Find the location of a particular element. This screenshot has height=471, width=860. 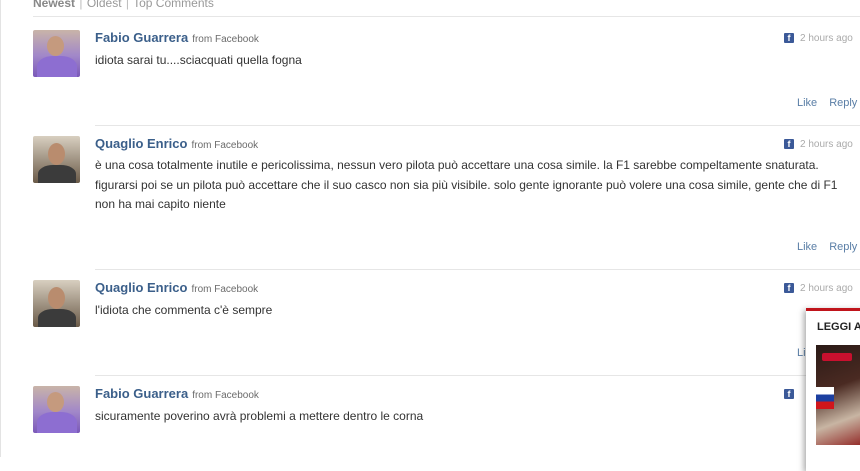

sort-oldest-link: Oldest is located at coordinates (104, 5).